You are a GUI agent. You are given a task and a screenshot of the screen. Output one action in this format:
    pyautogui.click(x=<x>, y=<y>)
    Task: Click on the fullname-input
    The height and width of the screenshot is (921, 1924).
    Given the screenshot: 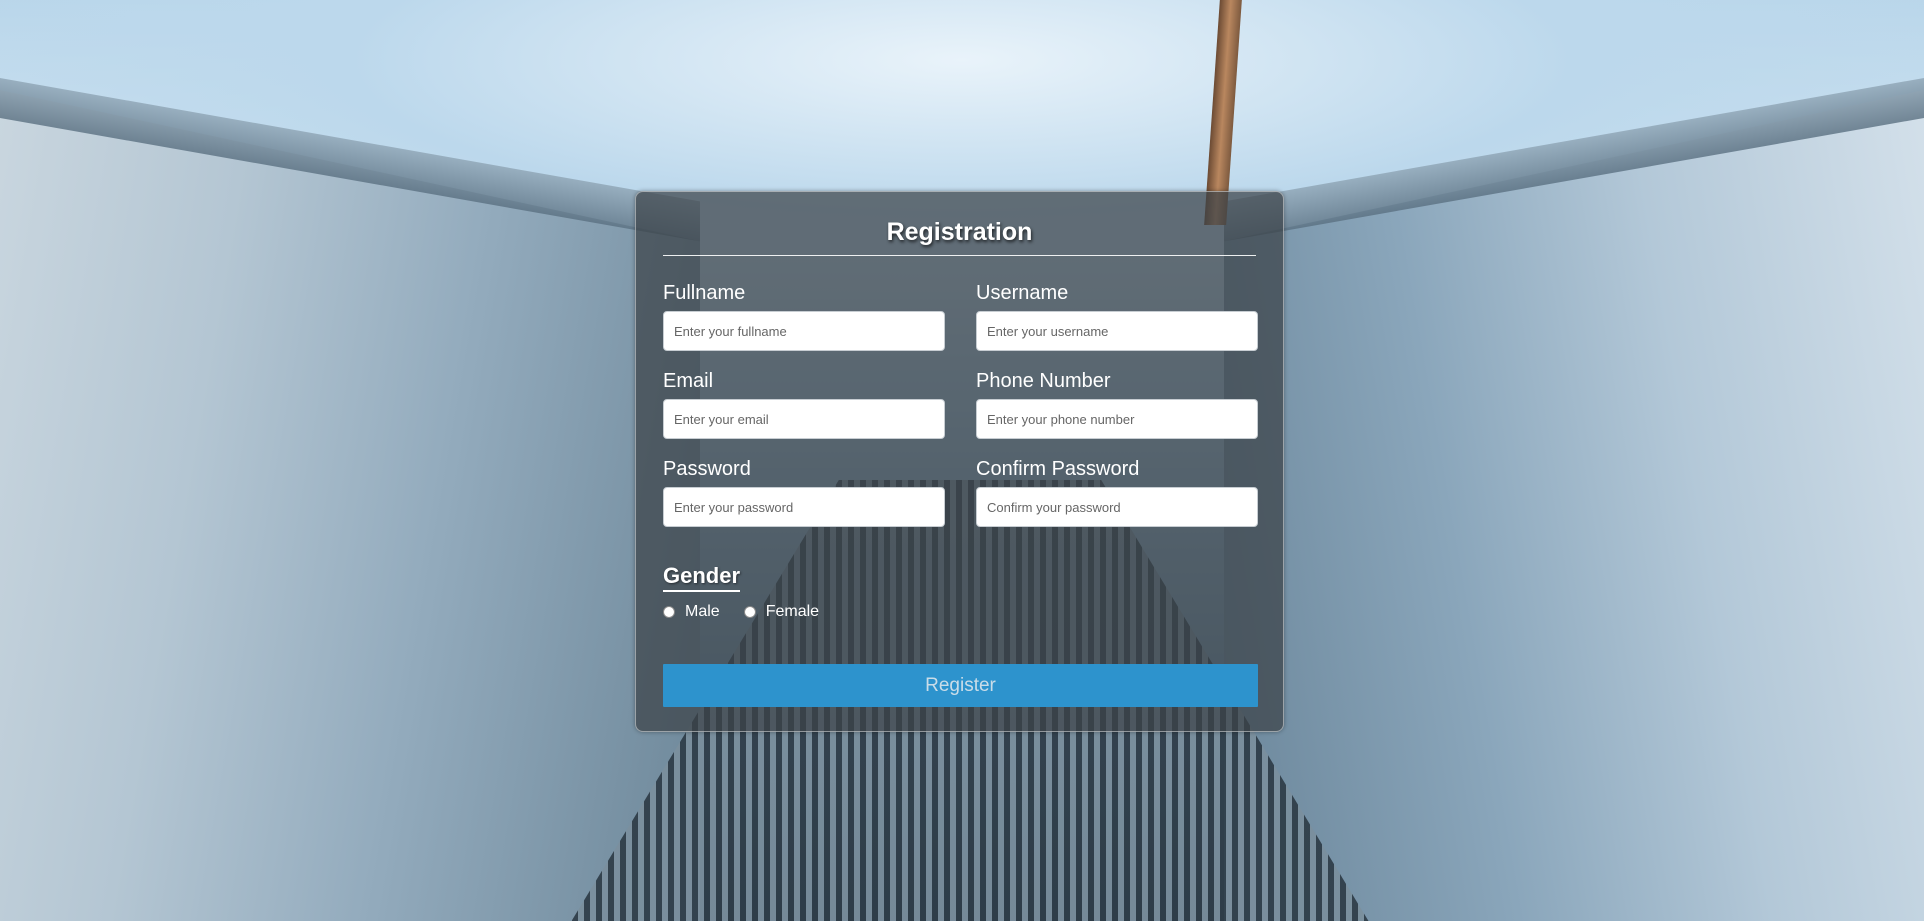 What is the action you would take?
    pyautogui.click(x=804, y=331)
    